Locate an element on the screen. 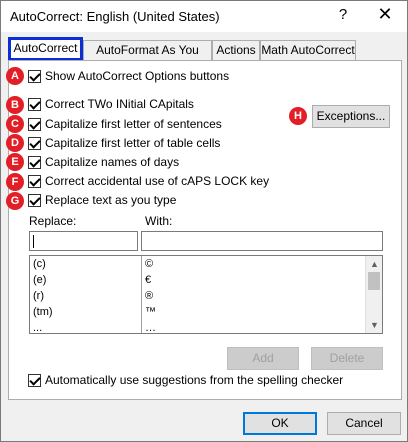 This screenshot has width=408, height=442. badge-h: H is located at coordinates (298, 116).